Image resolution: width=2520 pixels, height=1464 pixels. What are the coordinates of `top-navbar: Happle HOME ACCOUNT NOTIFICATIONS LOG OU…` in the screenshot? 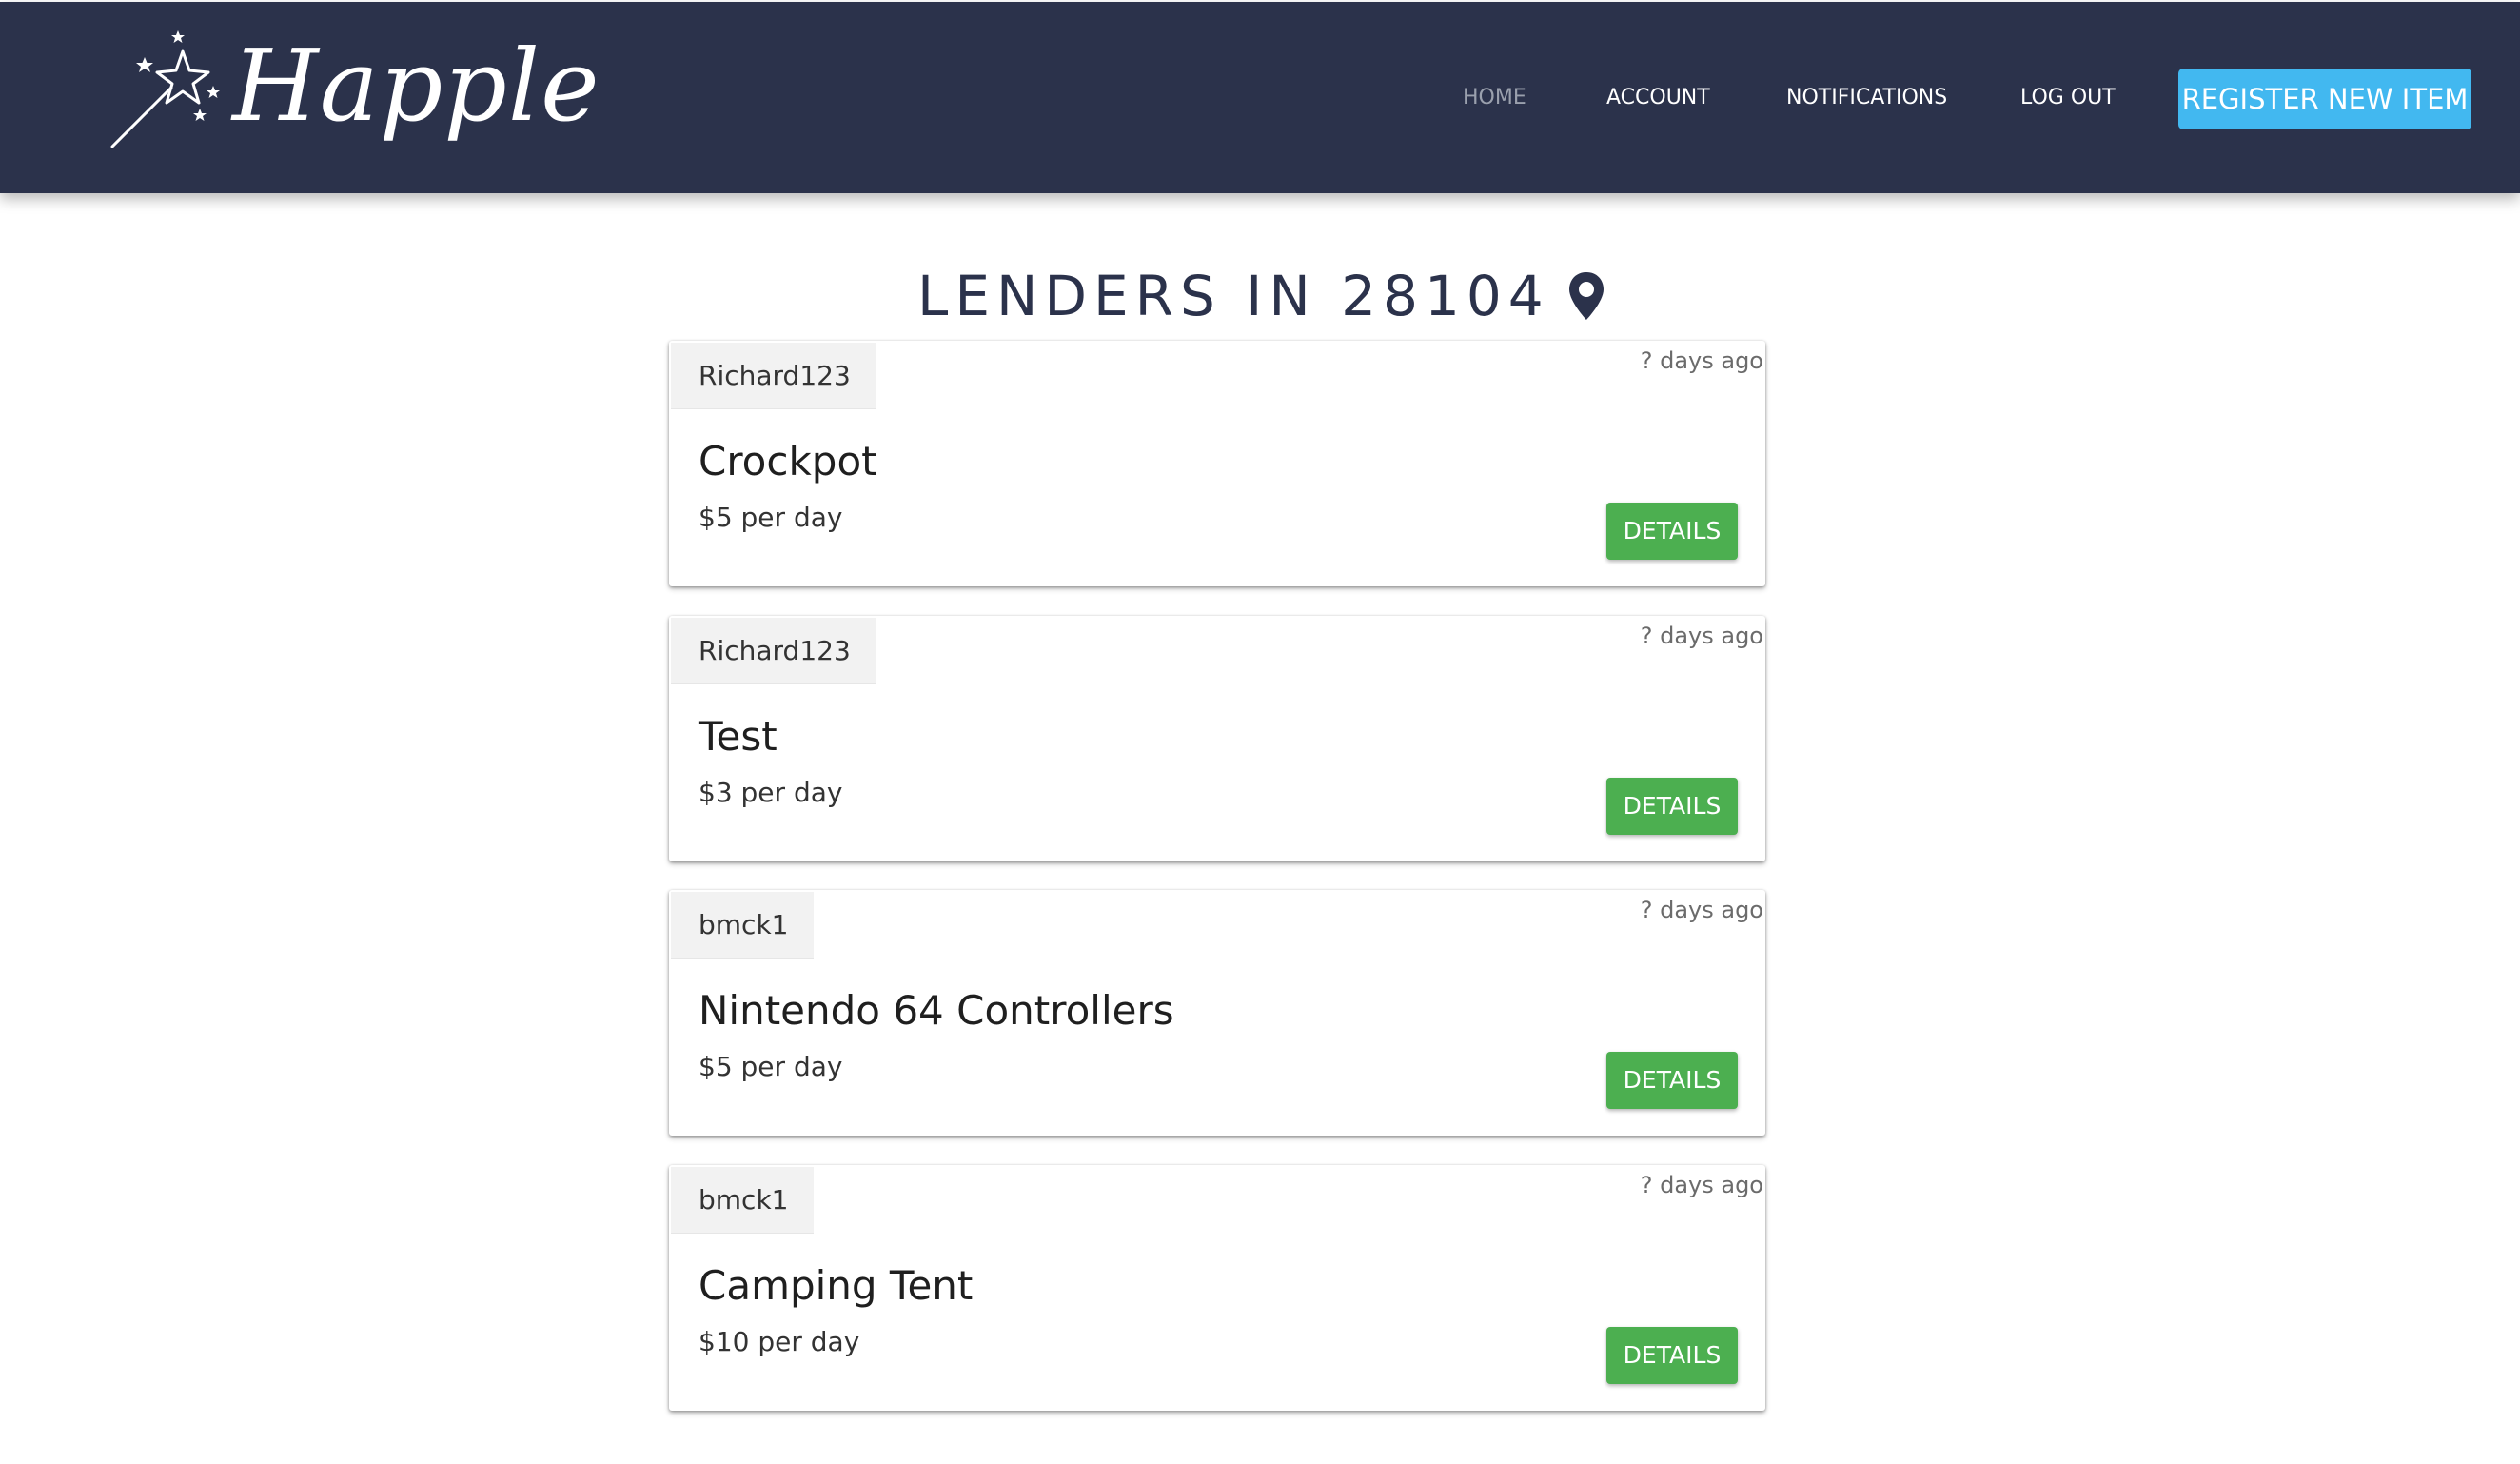 It's located at (1260, 97).